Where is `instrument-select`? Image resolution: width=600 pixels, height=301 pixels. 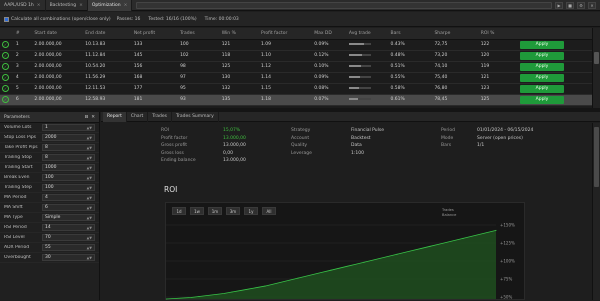 instrument-select is located at coordinates (344, 5).